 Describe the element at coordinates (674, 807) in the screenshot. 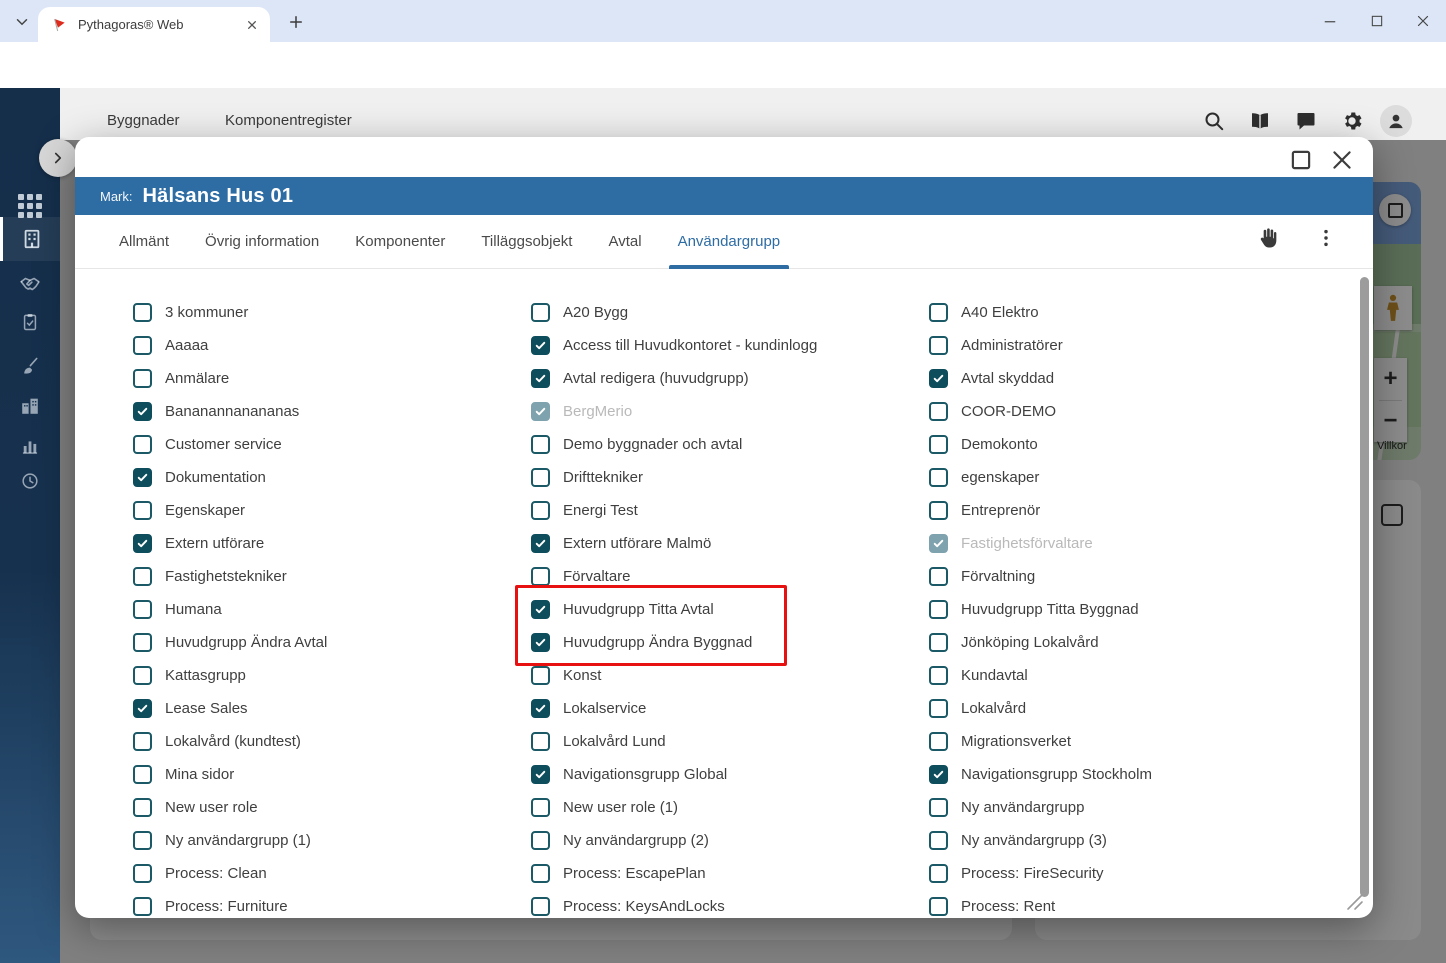

I see `usergroup-row: New user role (1)` at that location.